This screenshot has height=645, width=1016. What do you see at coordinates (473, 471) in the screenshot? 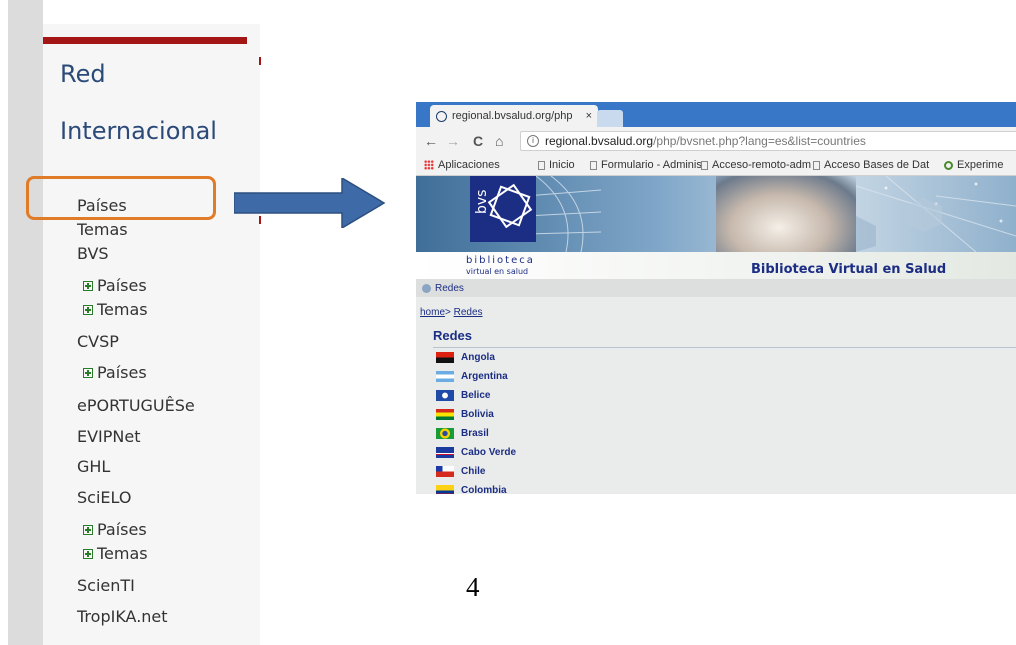
I see `country-label: Chile` at bounding box center [473, 471].